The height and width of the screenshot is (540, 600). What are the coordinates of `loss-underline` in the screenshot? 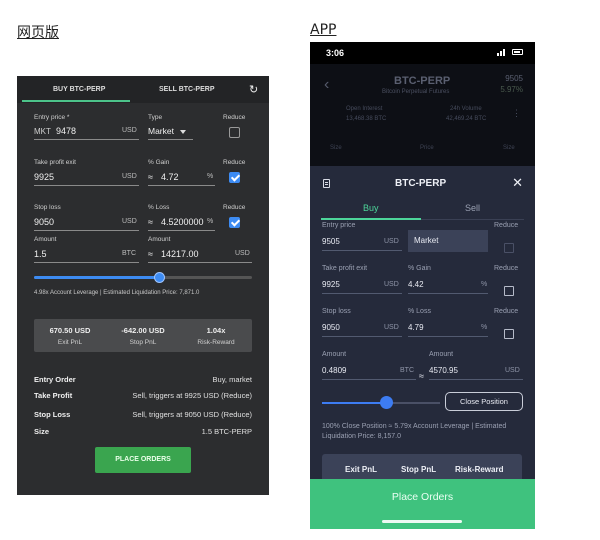 It's located at (181, 230).